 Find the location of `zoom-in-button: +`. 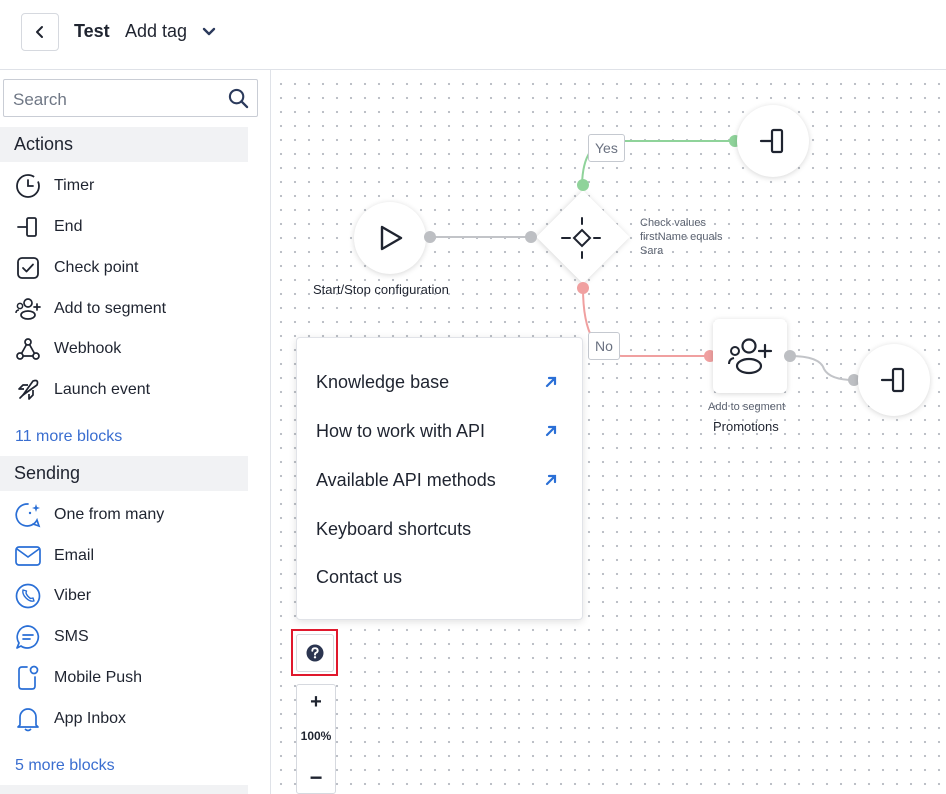

zoom-in-button: + is located at coordinates (316, 702).